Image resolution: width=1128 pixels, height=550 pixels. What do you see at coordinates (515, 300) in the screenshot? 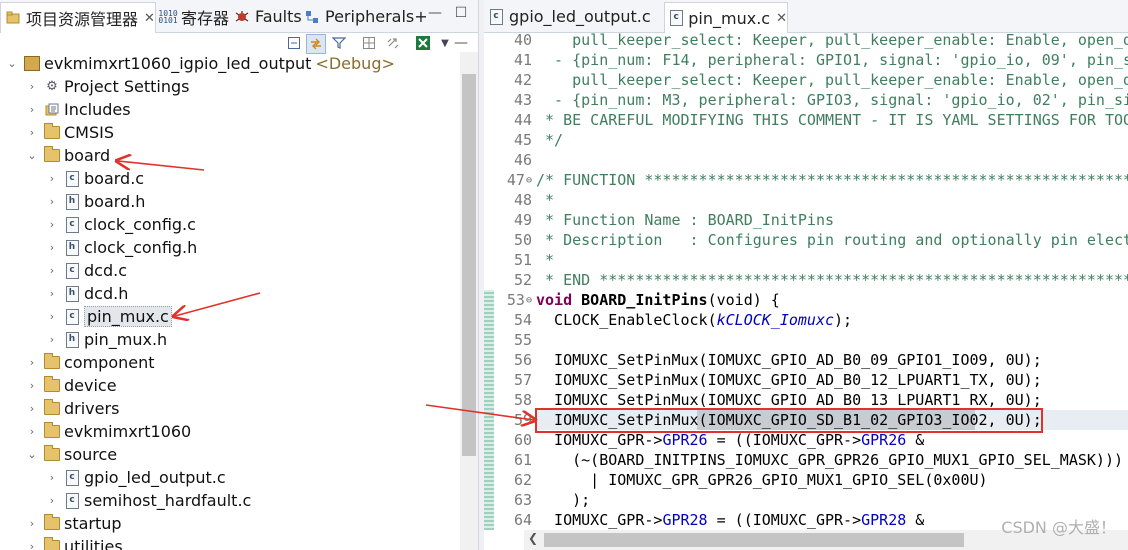
I see `line-number-text: 53` at bounding box center [515, 300].